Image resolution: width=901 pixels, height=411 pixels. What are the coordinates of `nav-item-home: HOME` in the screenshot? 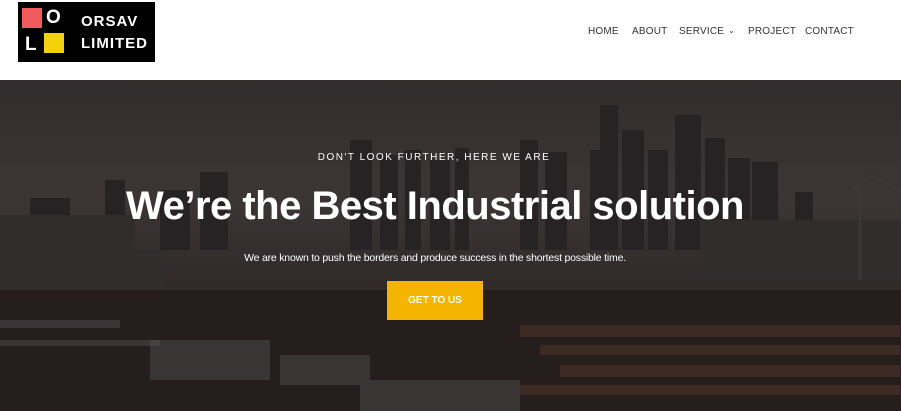 It's located at (603, 31).